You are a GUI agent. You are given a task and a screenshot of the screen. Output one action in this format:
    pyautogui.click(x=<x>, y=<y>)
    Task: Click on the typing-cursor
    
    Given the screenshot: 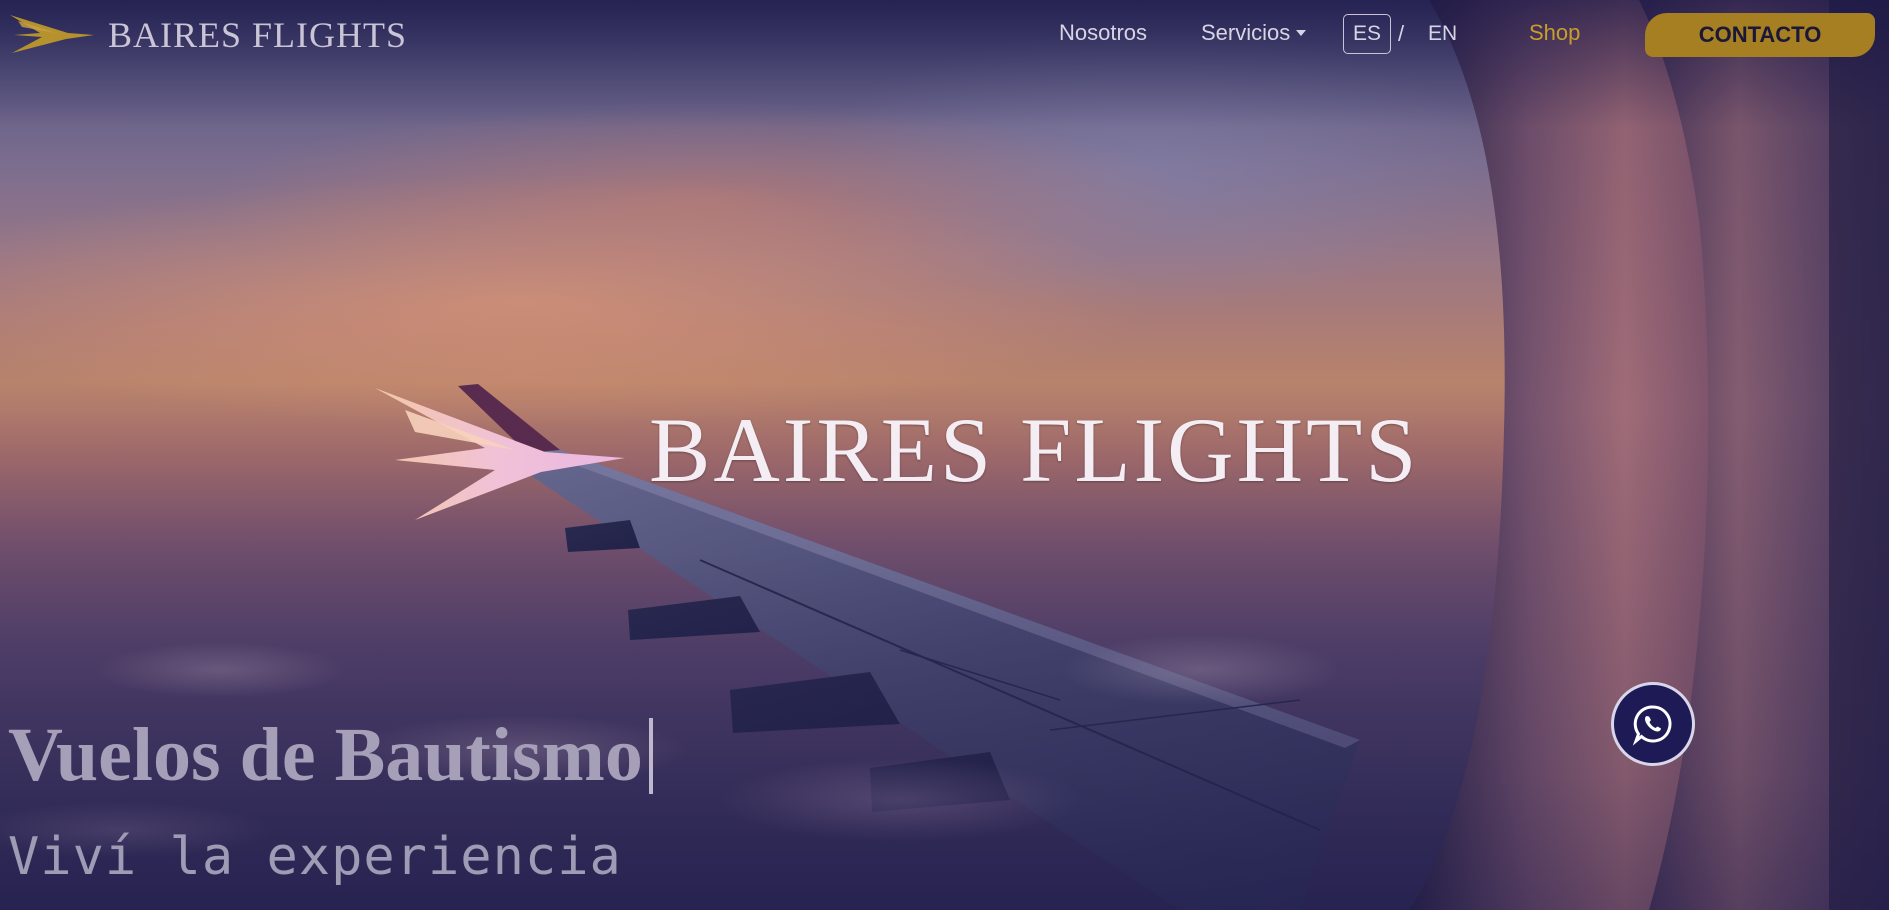 What is the action you would take?
    pyautogui.click(x=650, y=755)
    